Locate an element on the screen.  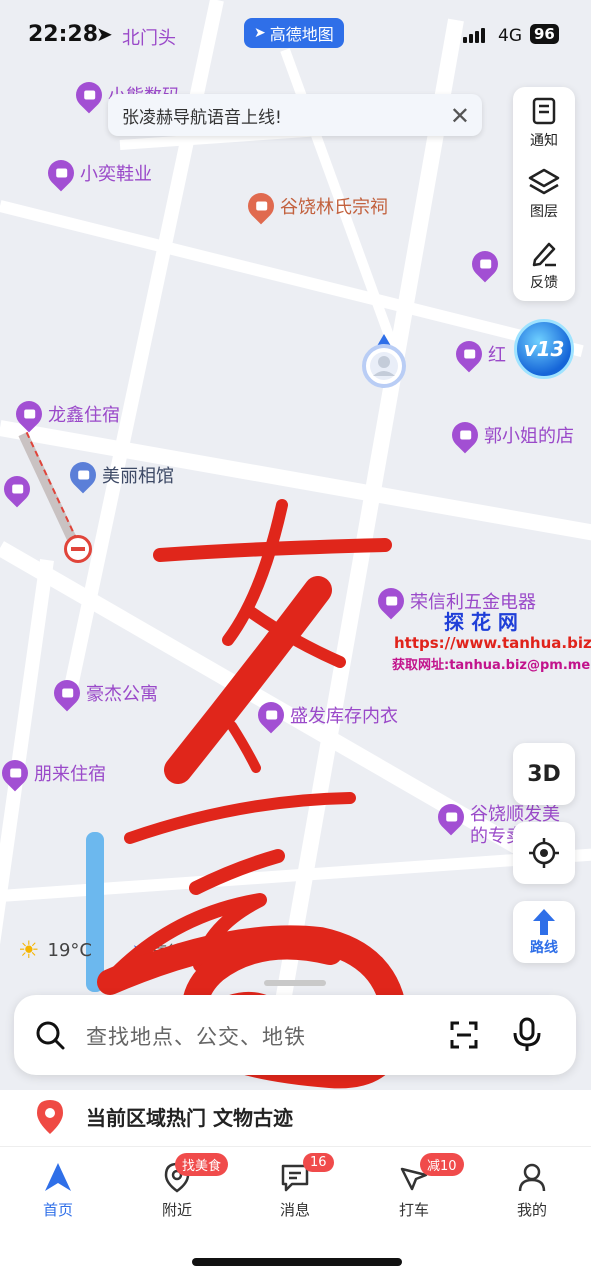
layers-button: 图层 is located at coordinates (544, 193).